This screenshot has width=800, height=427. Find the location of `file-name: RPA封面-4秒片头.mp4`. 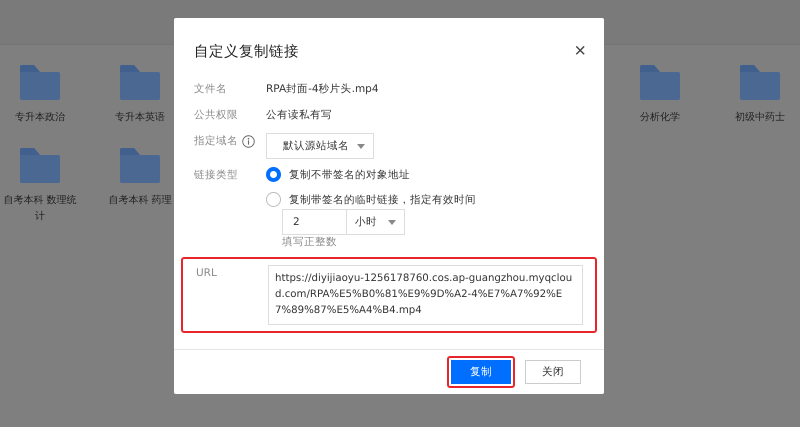

file-name: RPA封面-4秒片头.mp4 is located at coordinates (322, 89).